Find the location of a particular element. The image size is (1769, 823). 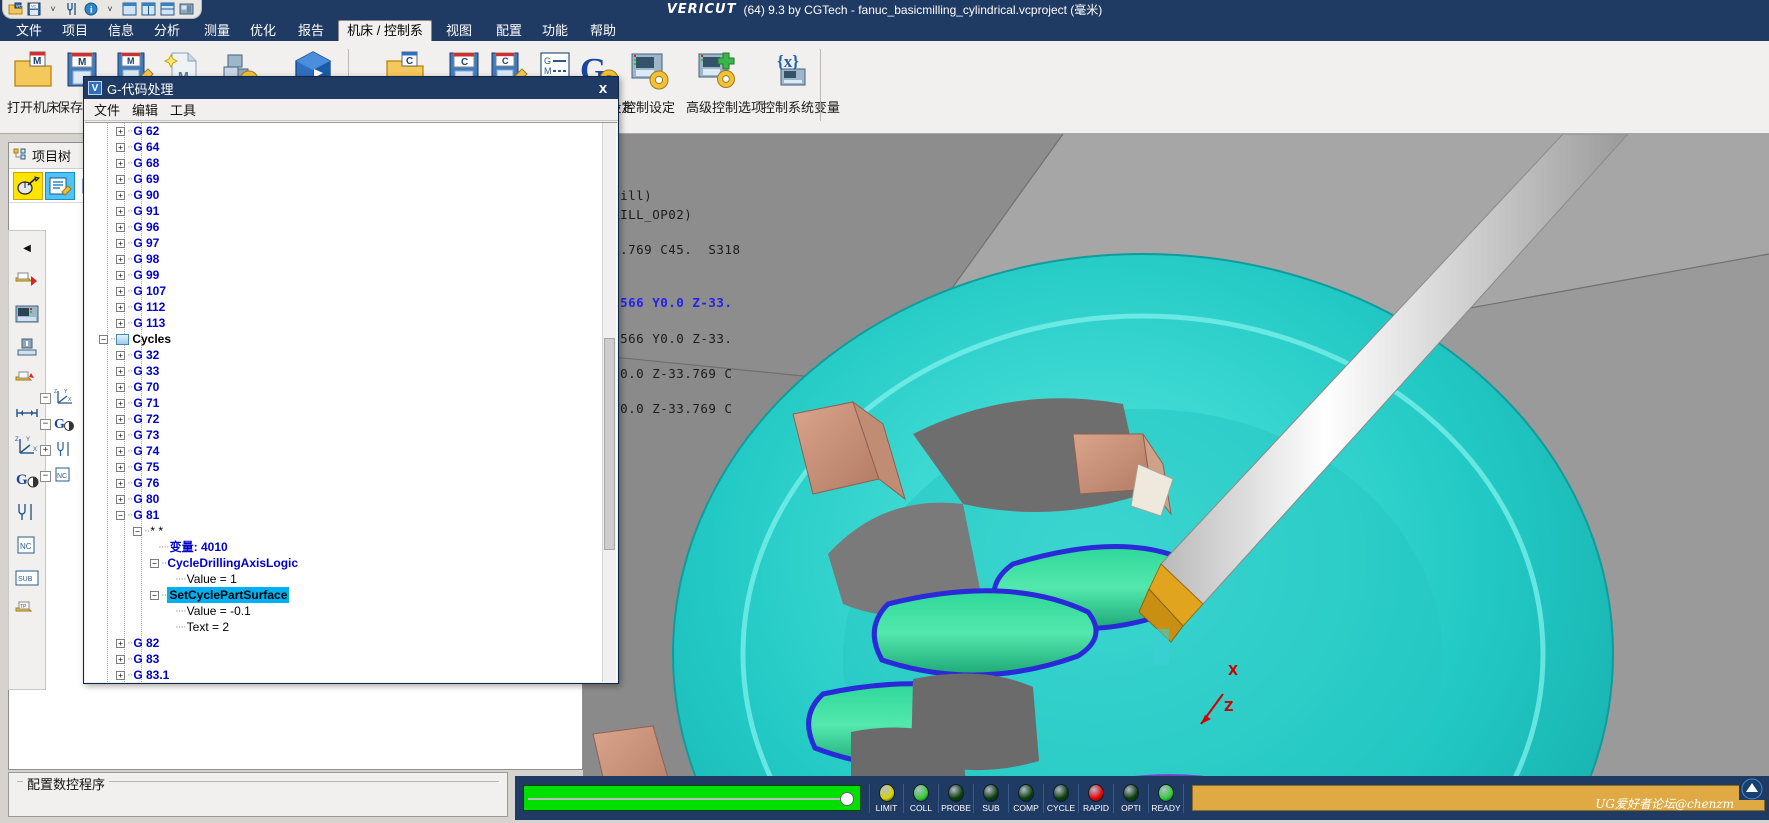

info-icon: i is located at coordinates (91, 9).